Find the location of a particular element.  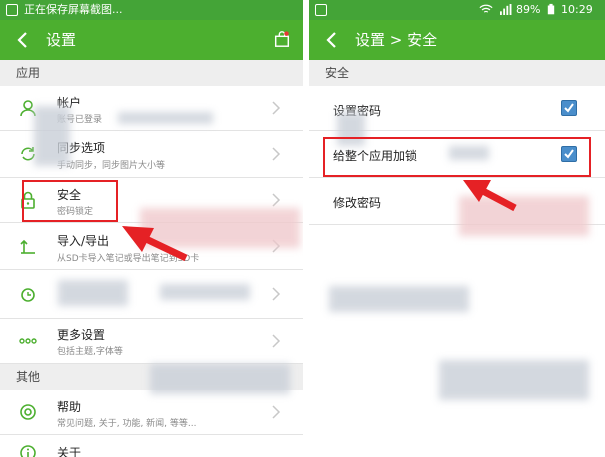

signal-icon is located at coordinates (506, 9).